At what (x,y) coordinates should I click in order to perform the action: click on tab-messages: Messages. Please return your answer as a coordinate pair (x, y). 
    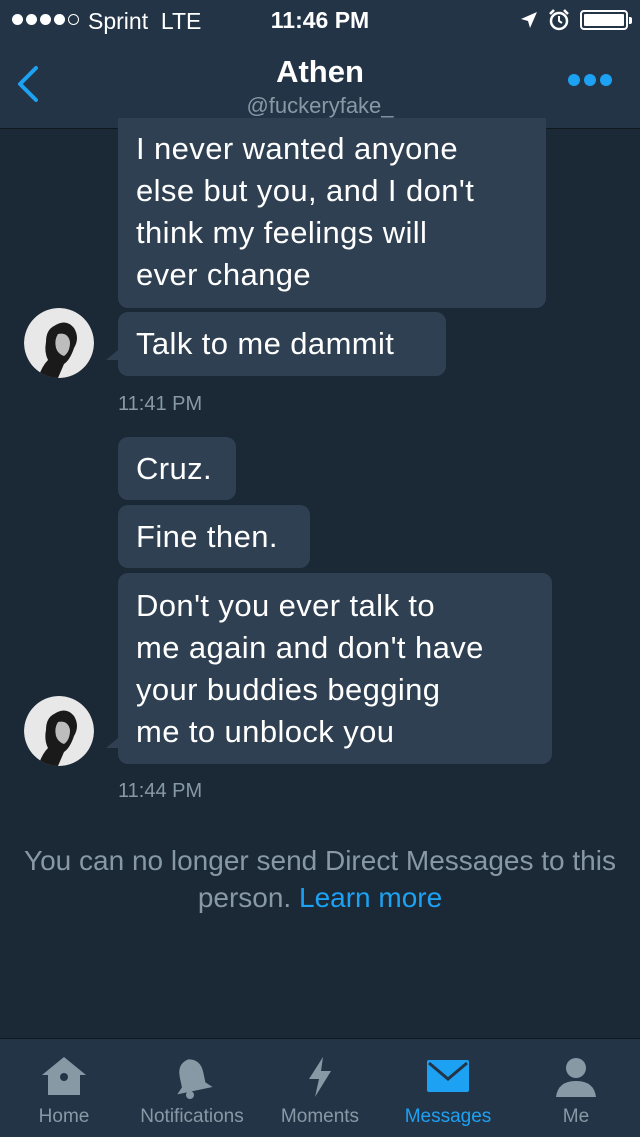
    Looking at the image, I should click on (448, 1088).